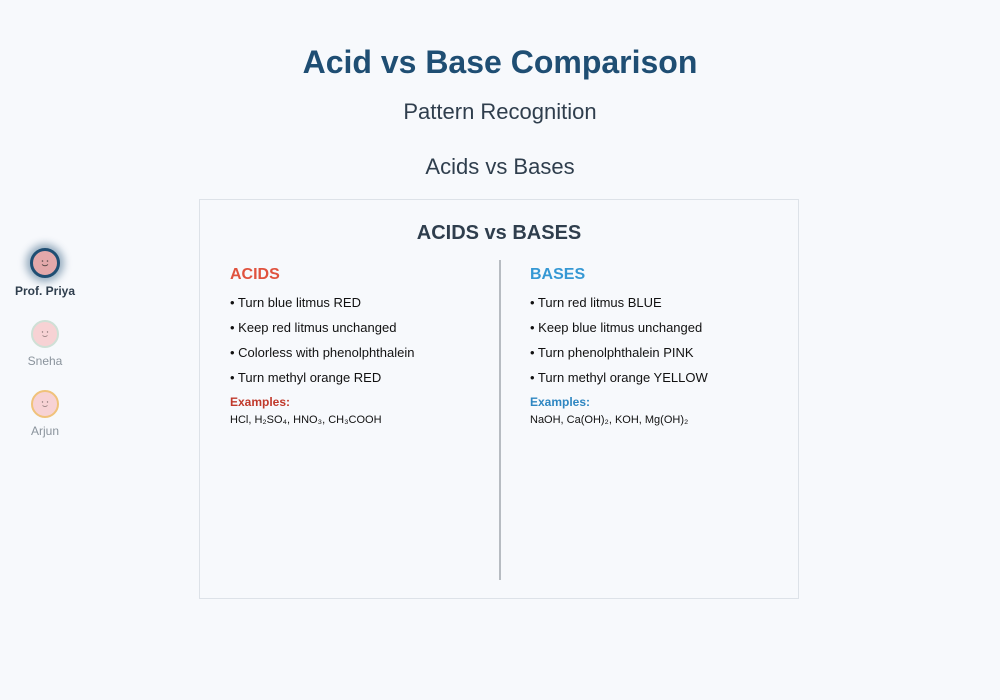 The height and width of the screenshot is (700, 1000). I want to click on page-subtitle: Pattern Recognition, so click(500, 111).